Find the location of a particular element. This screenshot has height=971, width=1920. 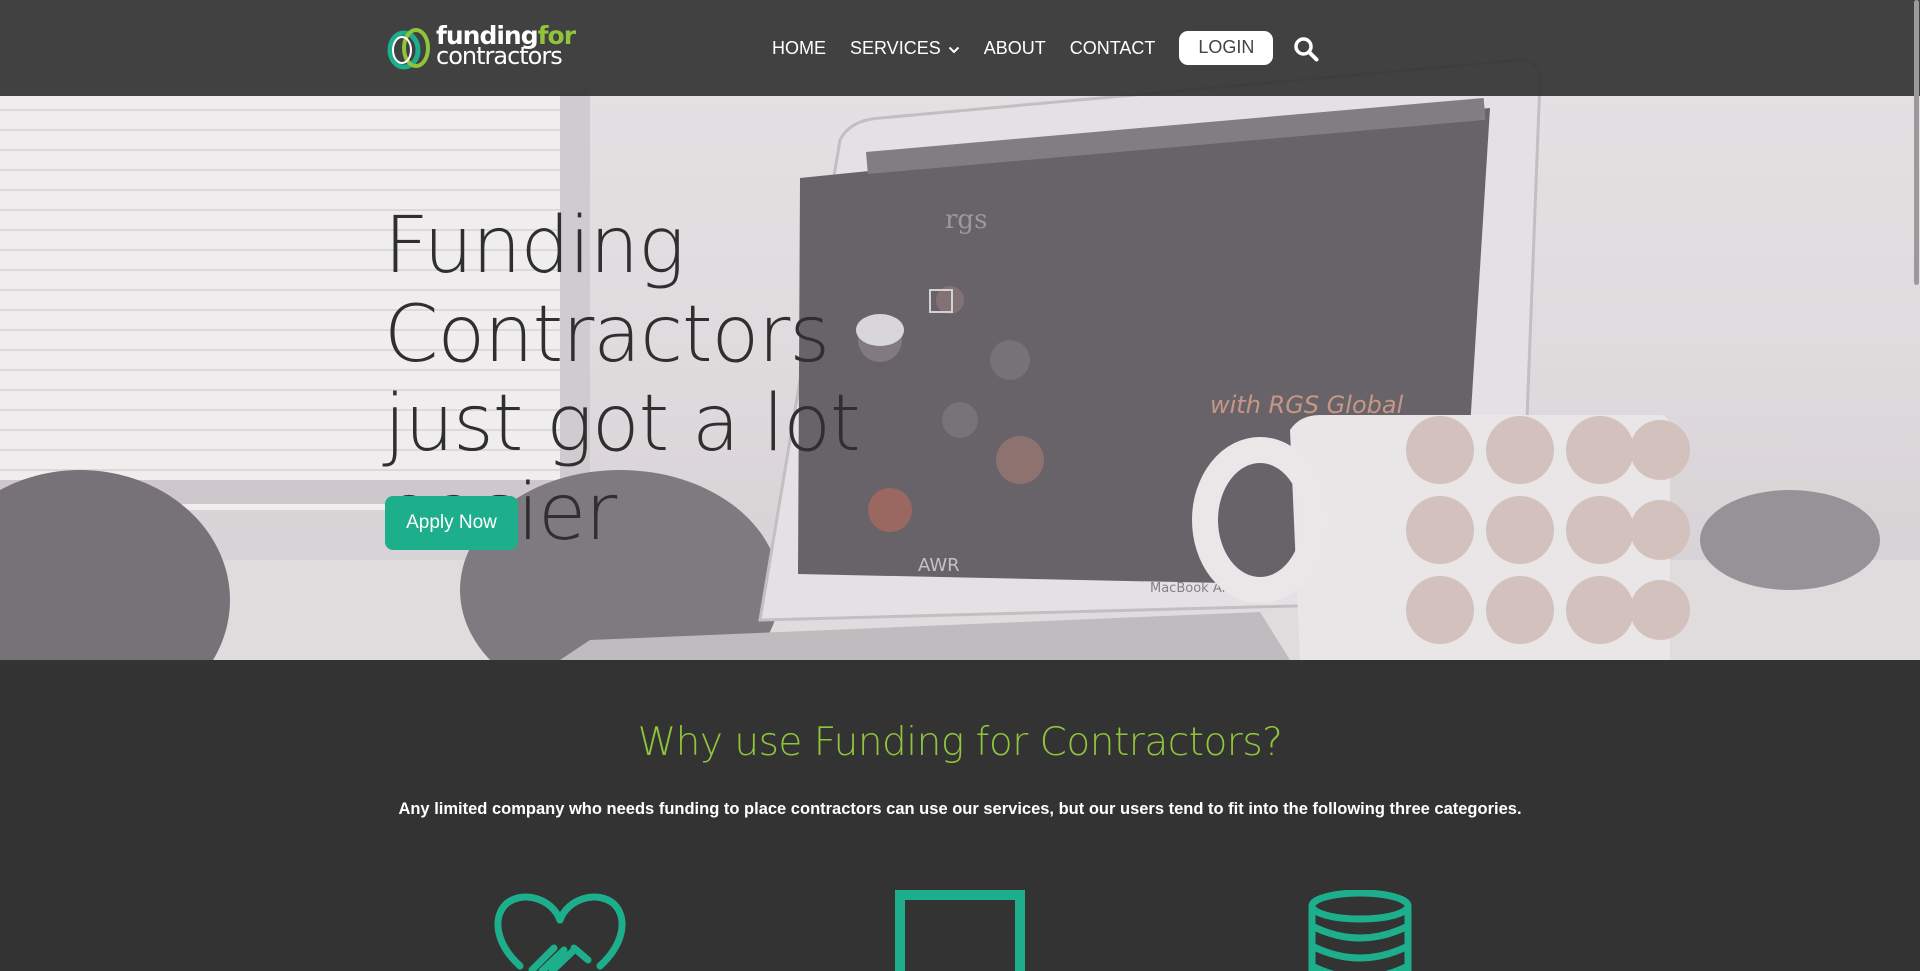

nav-item-services: SERVICES is located at coordinates (905, 48).